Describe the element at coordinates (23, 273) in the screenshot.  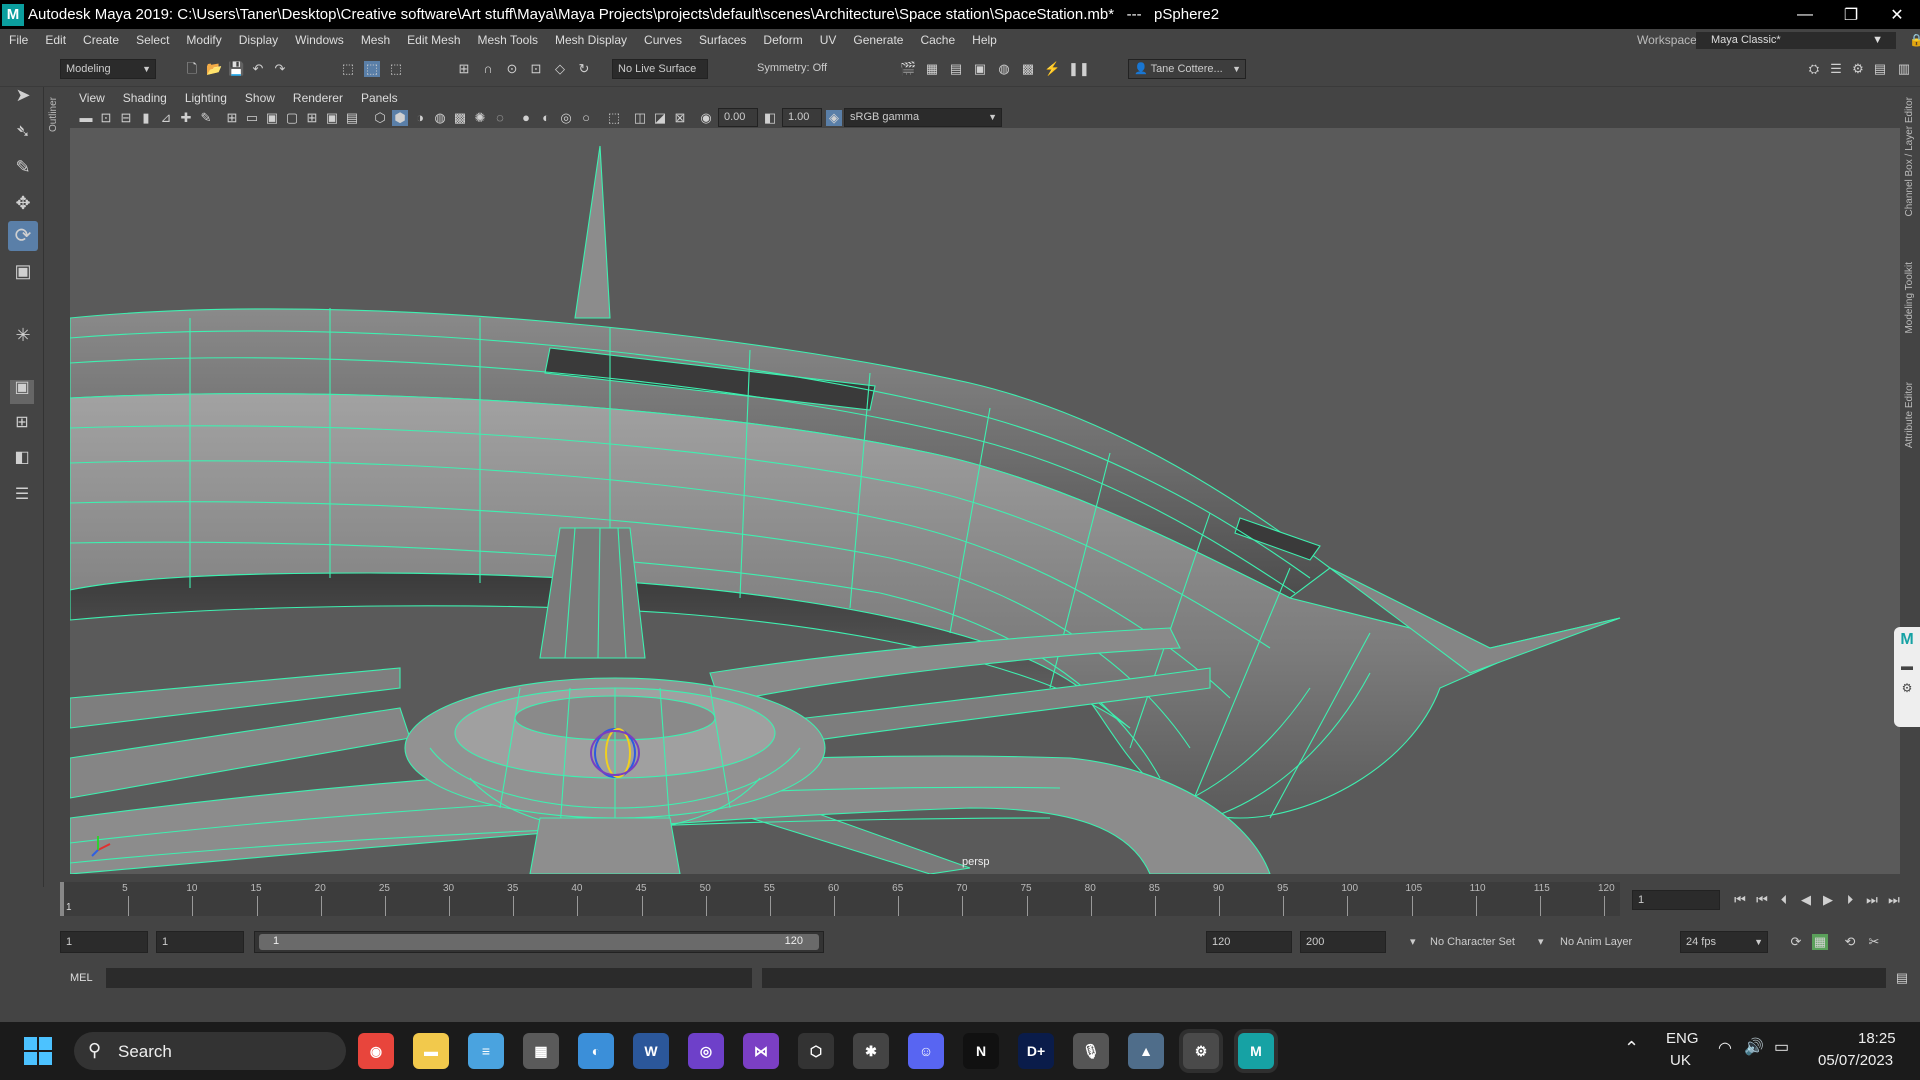
I see `scale-tool-icon: ▣` at that location.